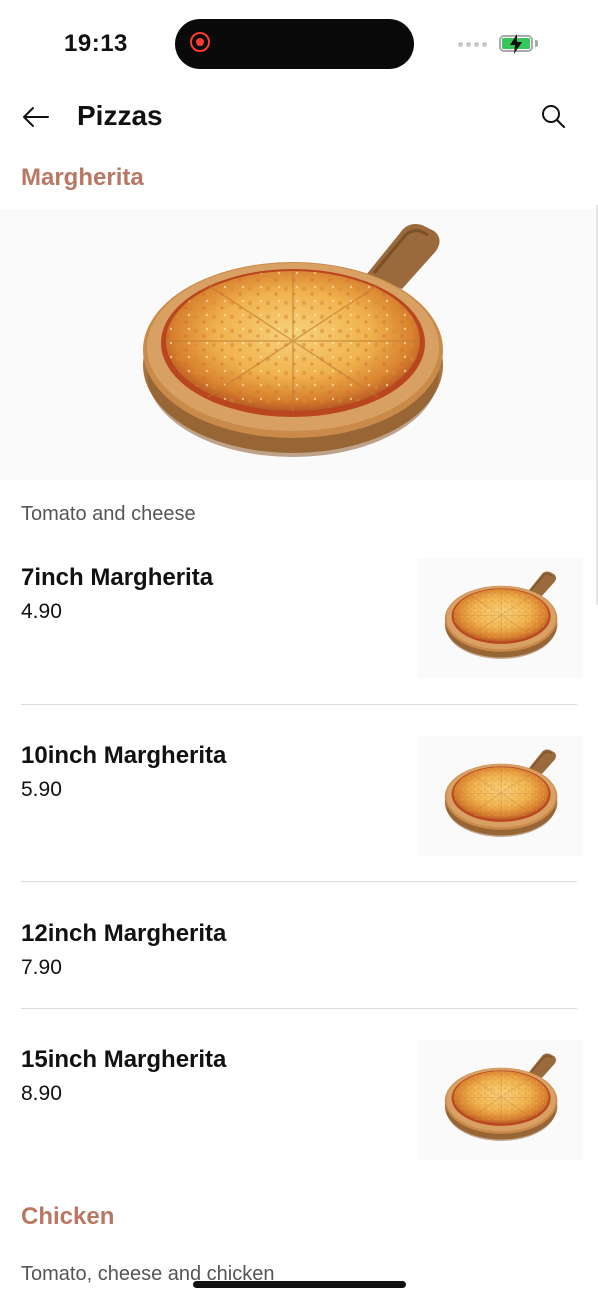 The image size is (598, 1300). What do you see at coordinates (124, 933) in the screenshot?
I see `item-name: 12inch Margherita` at bounding box center [124, 933].